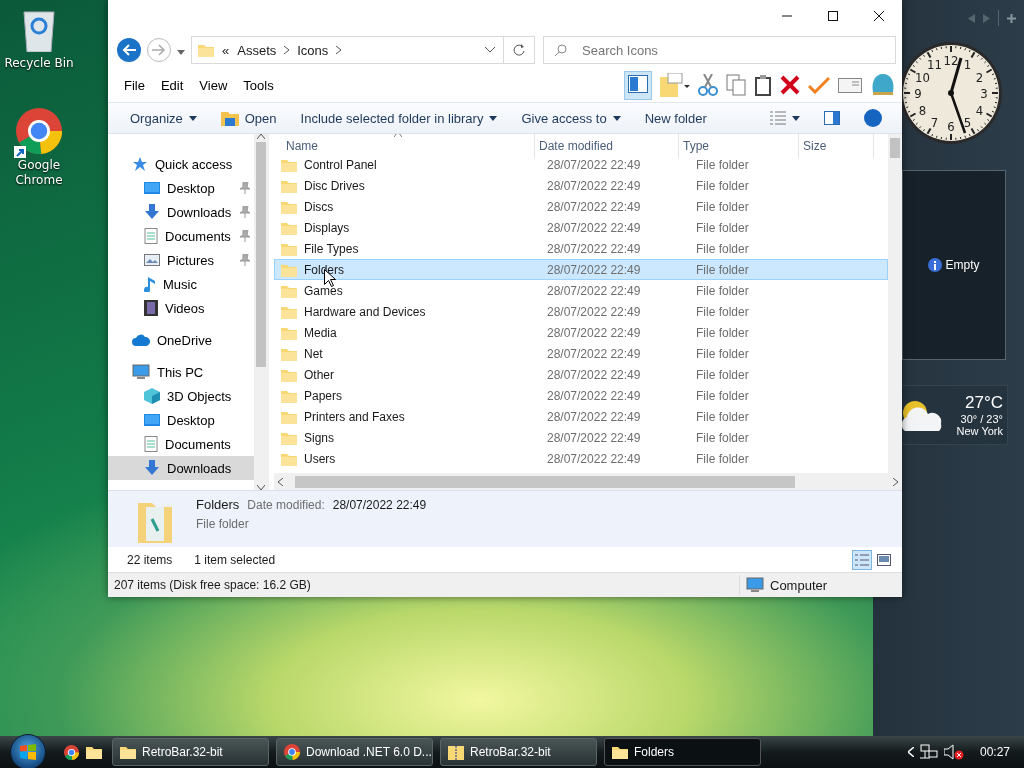 The image size is (1024, 768). What do you see at coordinates (39, 63) in the screenshot?
I see `desktop-icon-label: Recycle Bin` at bounding box center [39, 63].